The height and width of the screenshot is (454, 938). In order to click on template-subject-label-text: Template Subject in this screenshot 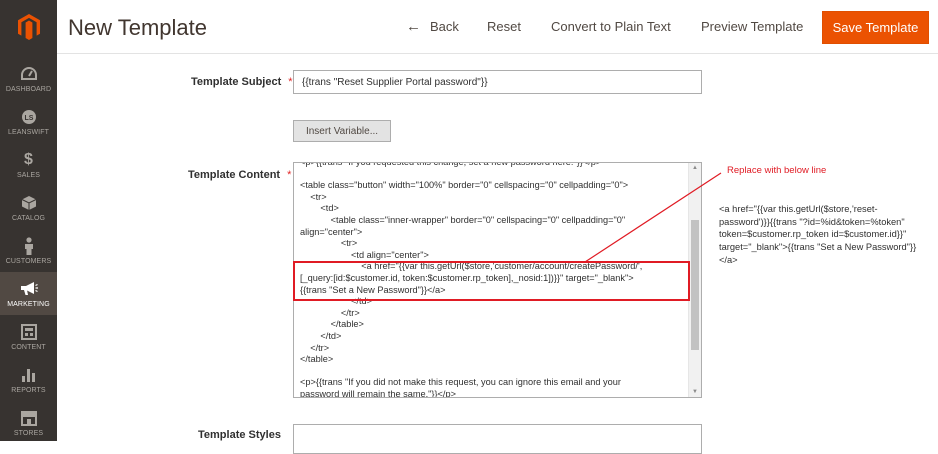, I will do `click(236, 82)`.